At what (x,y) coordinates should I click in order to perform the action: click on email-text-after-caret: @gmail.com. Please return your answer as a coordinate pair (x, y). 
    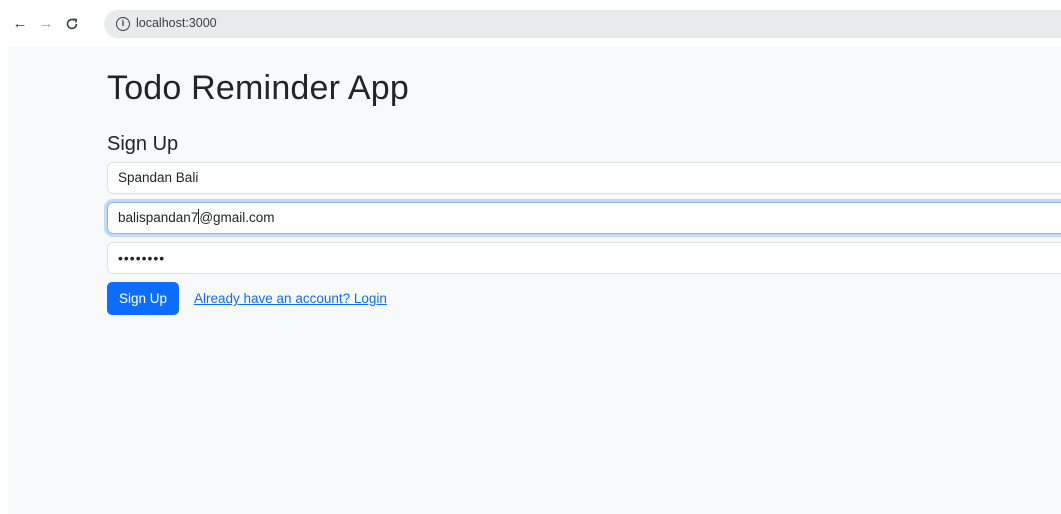
    Looking at the image, I should click on (237, 217).